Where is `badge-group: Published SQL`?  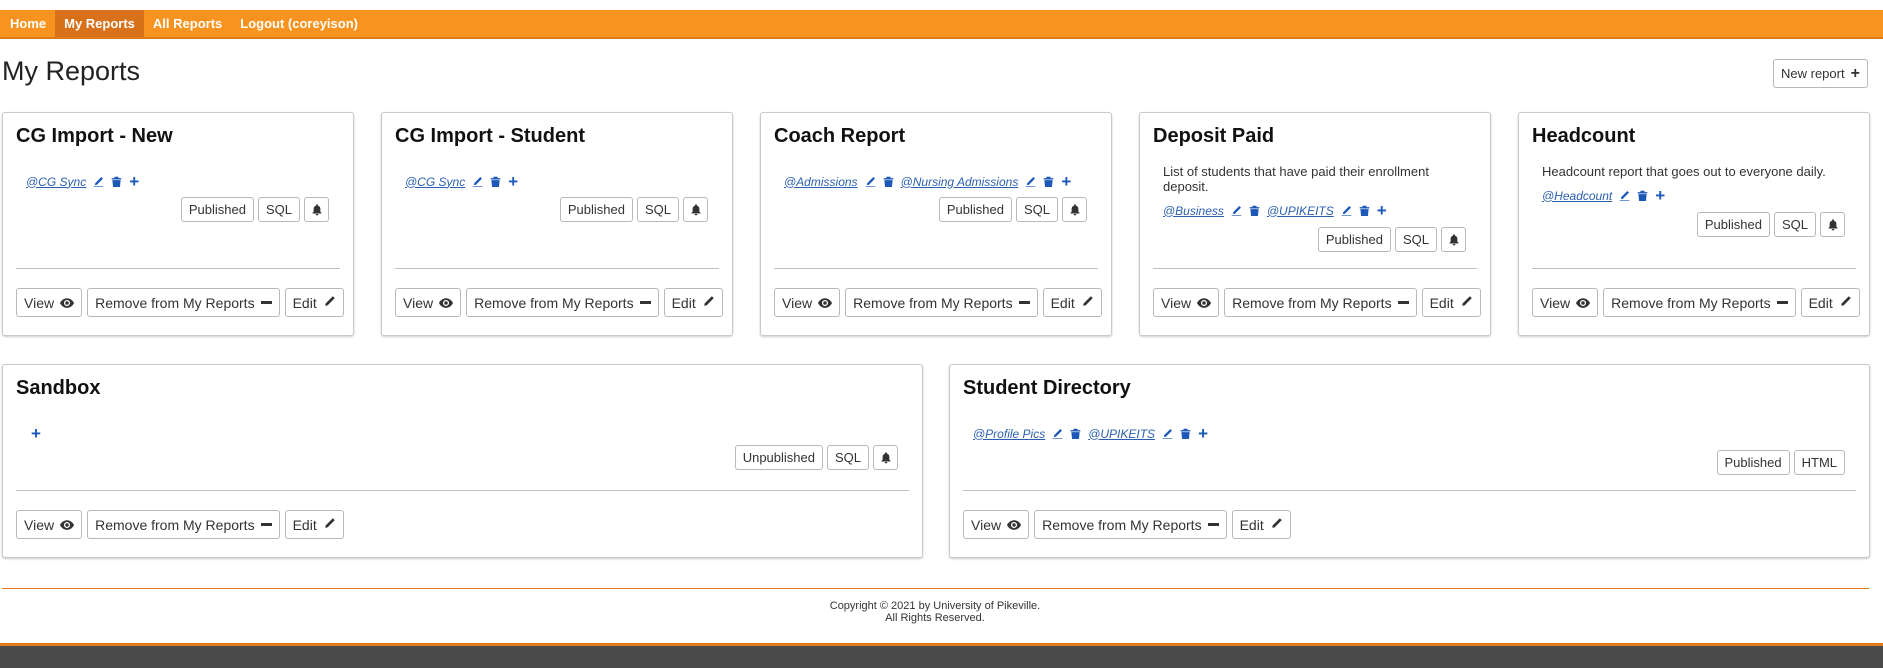 badge-group: Published SQL is located at coordinates (254, 209).